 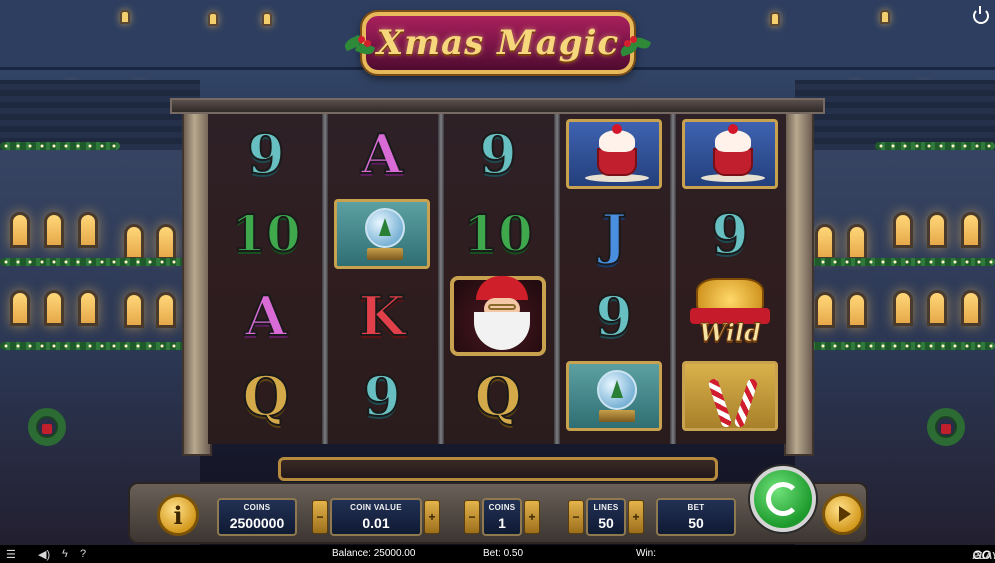 I want to click on lines-display: LINES 50, so click(x=606, y=517).